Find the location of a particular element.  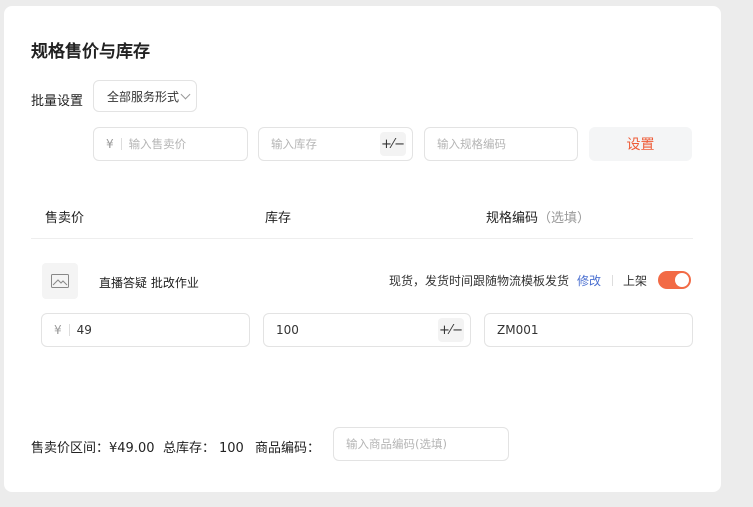

page-title: 规格售价与库存 is located at coordinates (90, 52).